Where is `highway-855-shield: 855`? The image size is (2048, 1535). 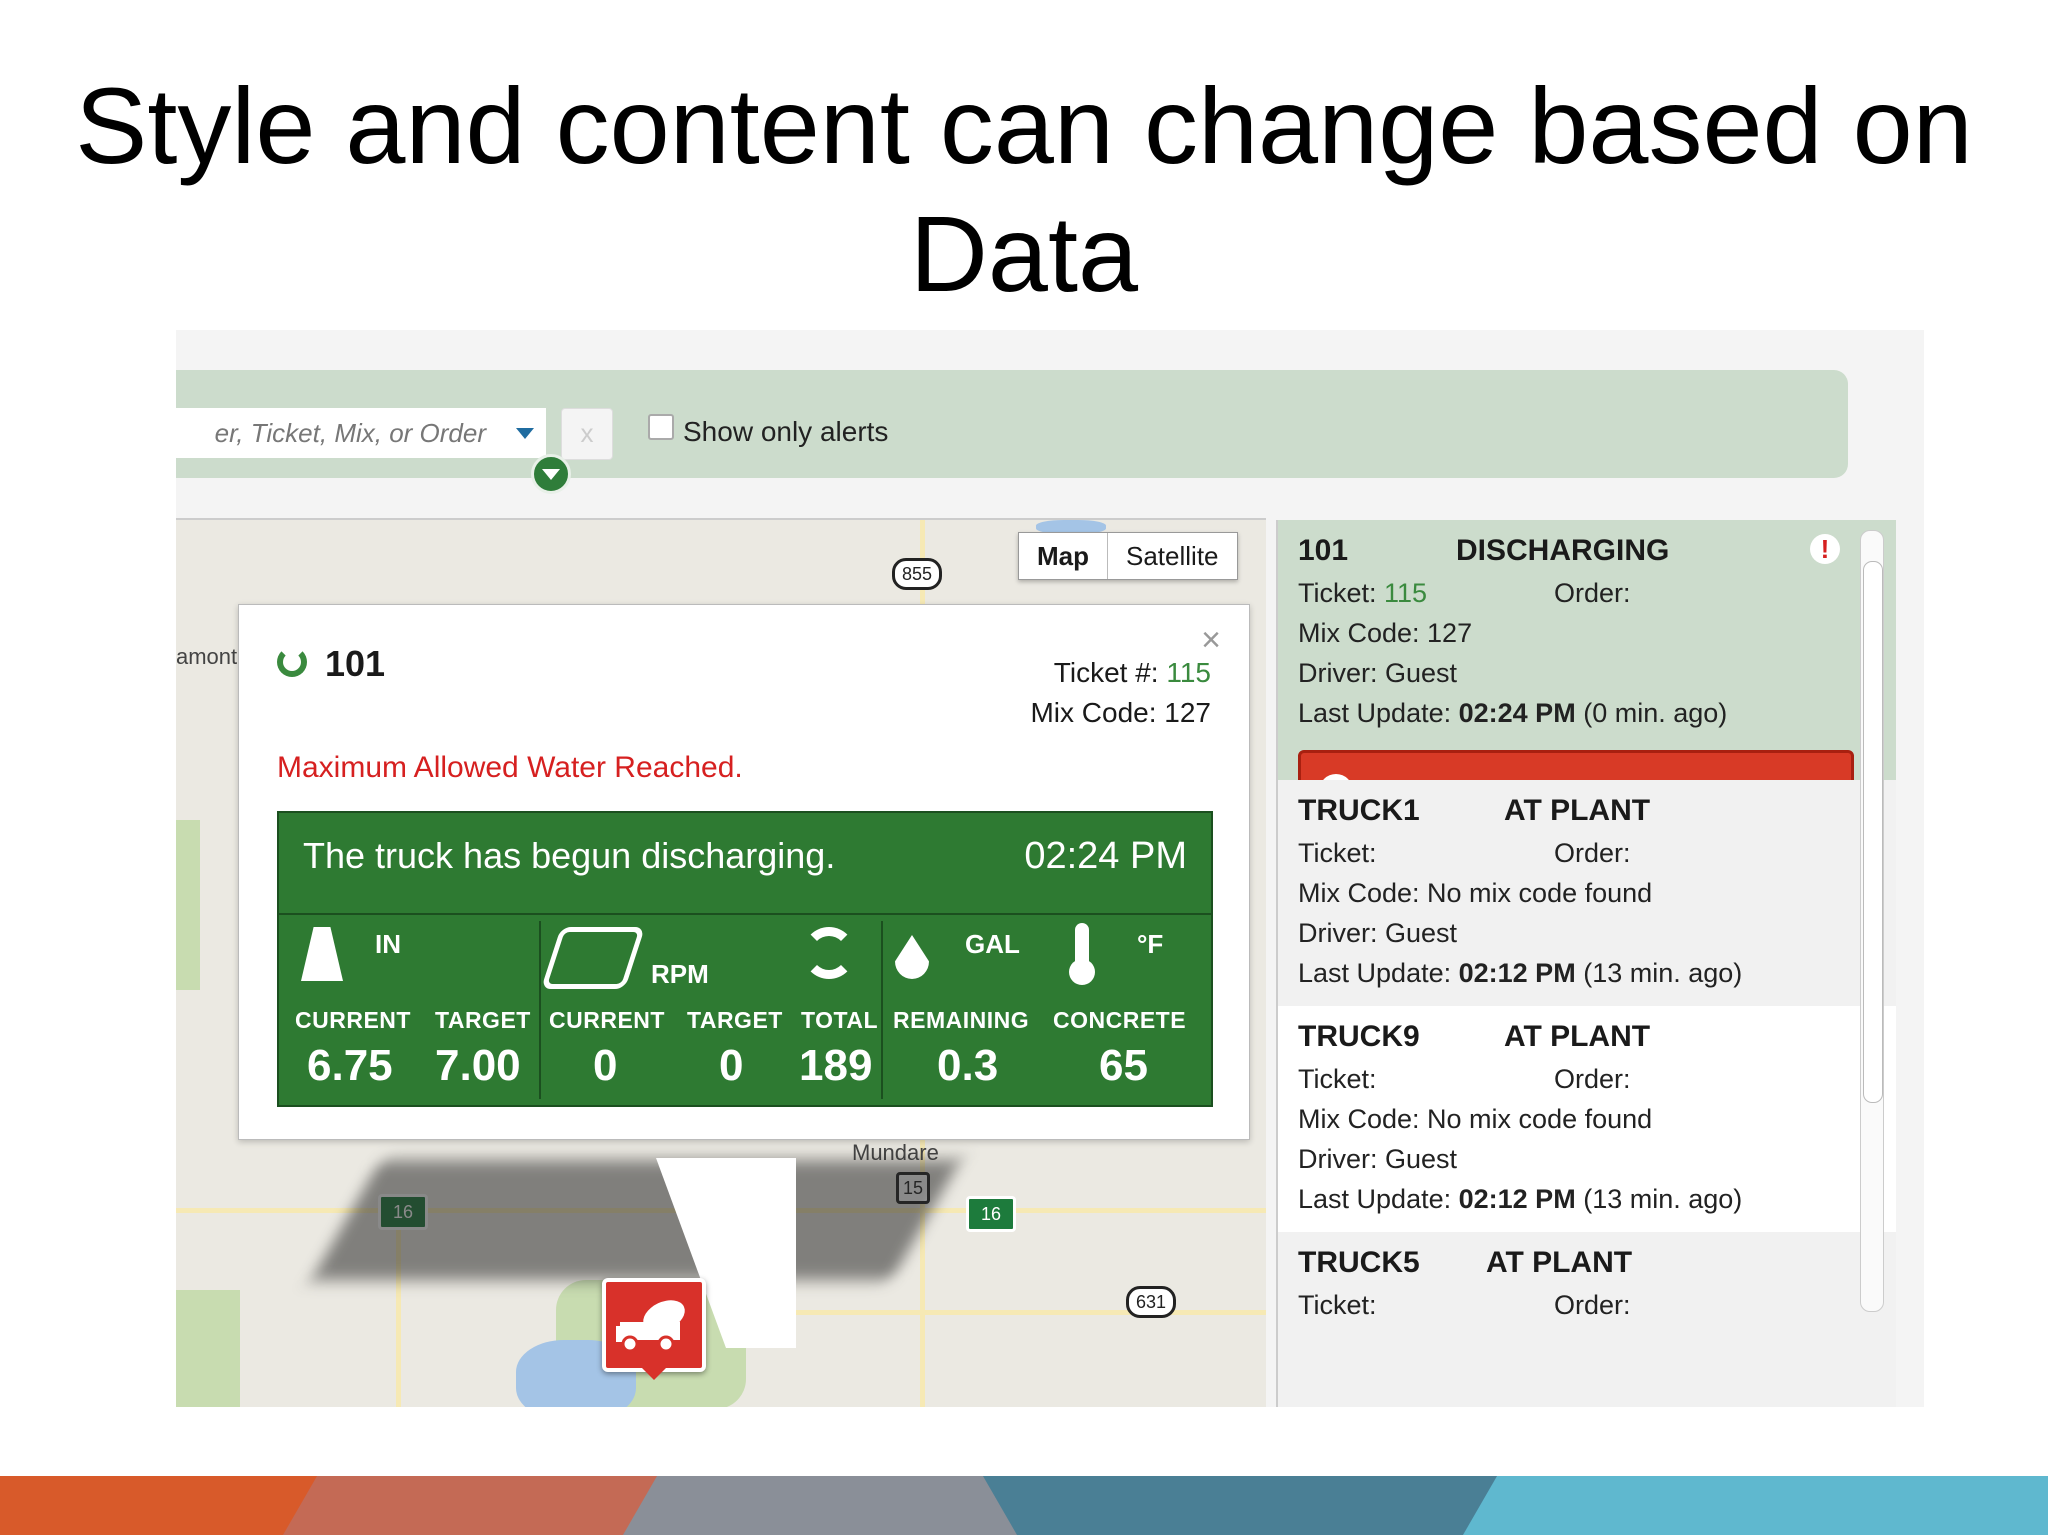
highway-855-shield: 855 is located at coordinates (917, 574).